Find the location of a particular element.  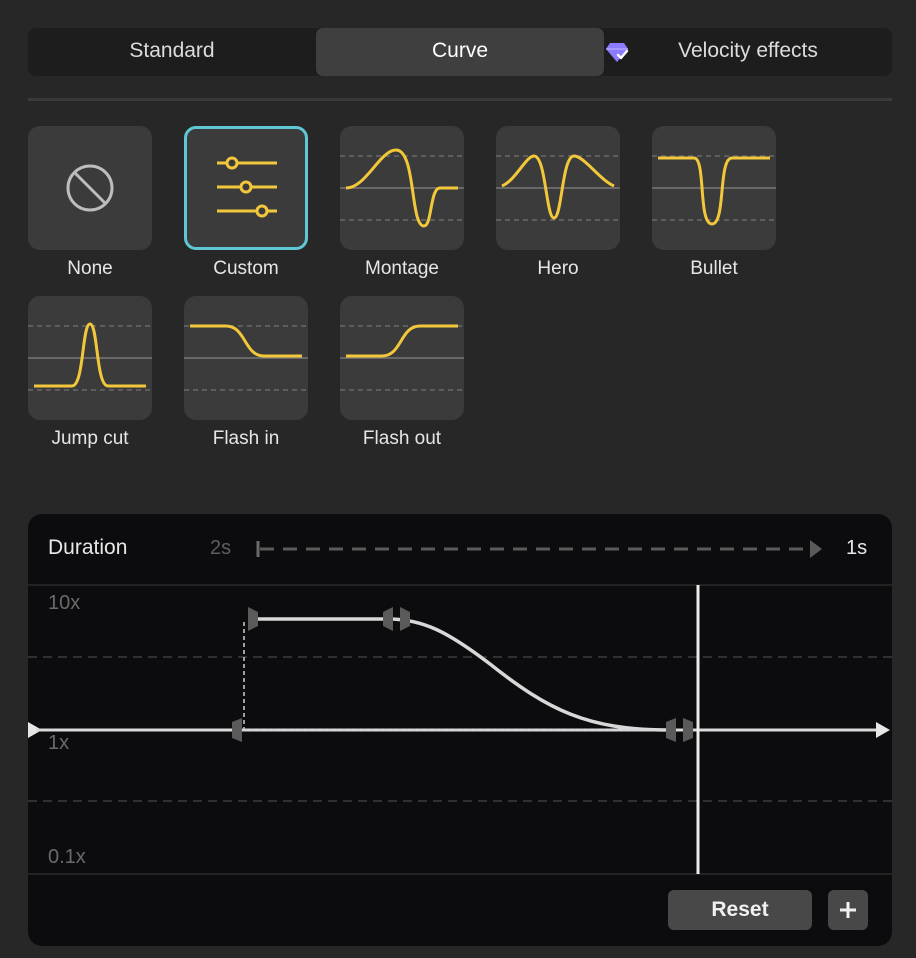

y-axis-label-top: 10x is located at coordinates (64, 603).